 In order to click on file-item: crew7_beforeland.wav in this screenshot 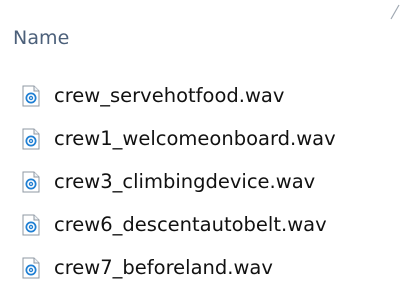, I will do `click(178, 267)`.